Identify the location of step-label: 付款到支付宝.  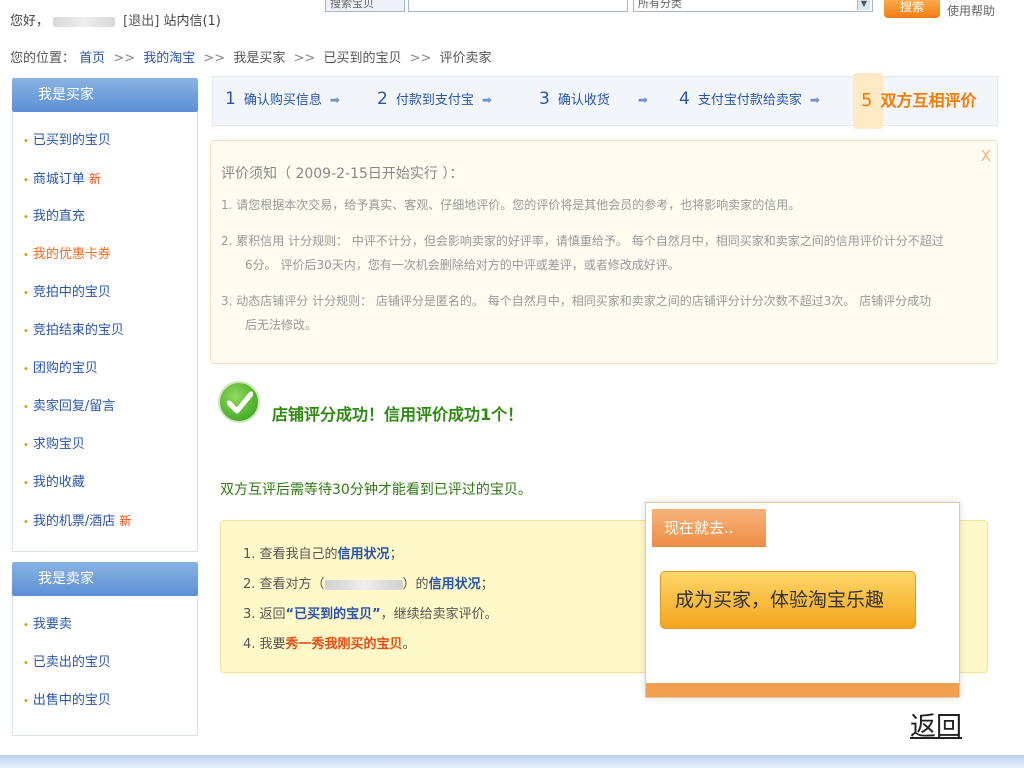
(434, 100).